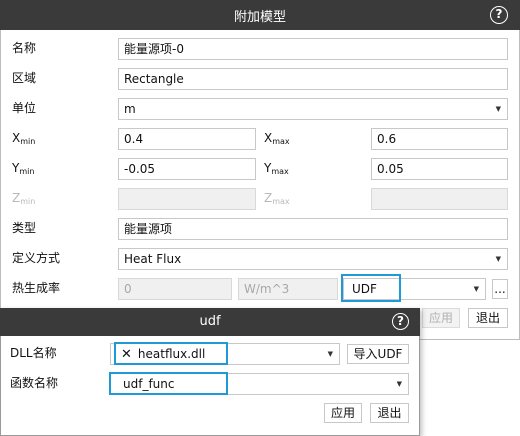 Image resolution: width=520 pixels, height=436 pixels. What do you see at coordinates (24, 48) in the screenshot?
I see `name-label: 名称` at bounding box center [24, 48].